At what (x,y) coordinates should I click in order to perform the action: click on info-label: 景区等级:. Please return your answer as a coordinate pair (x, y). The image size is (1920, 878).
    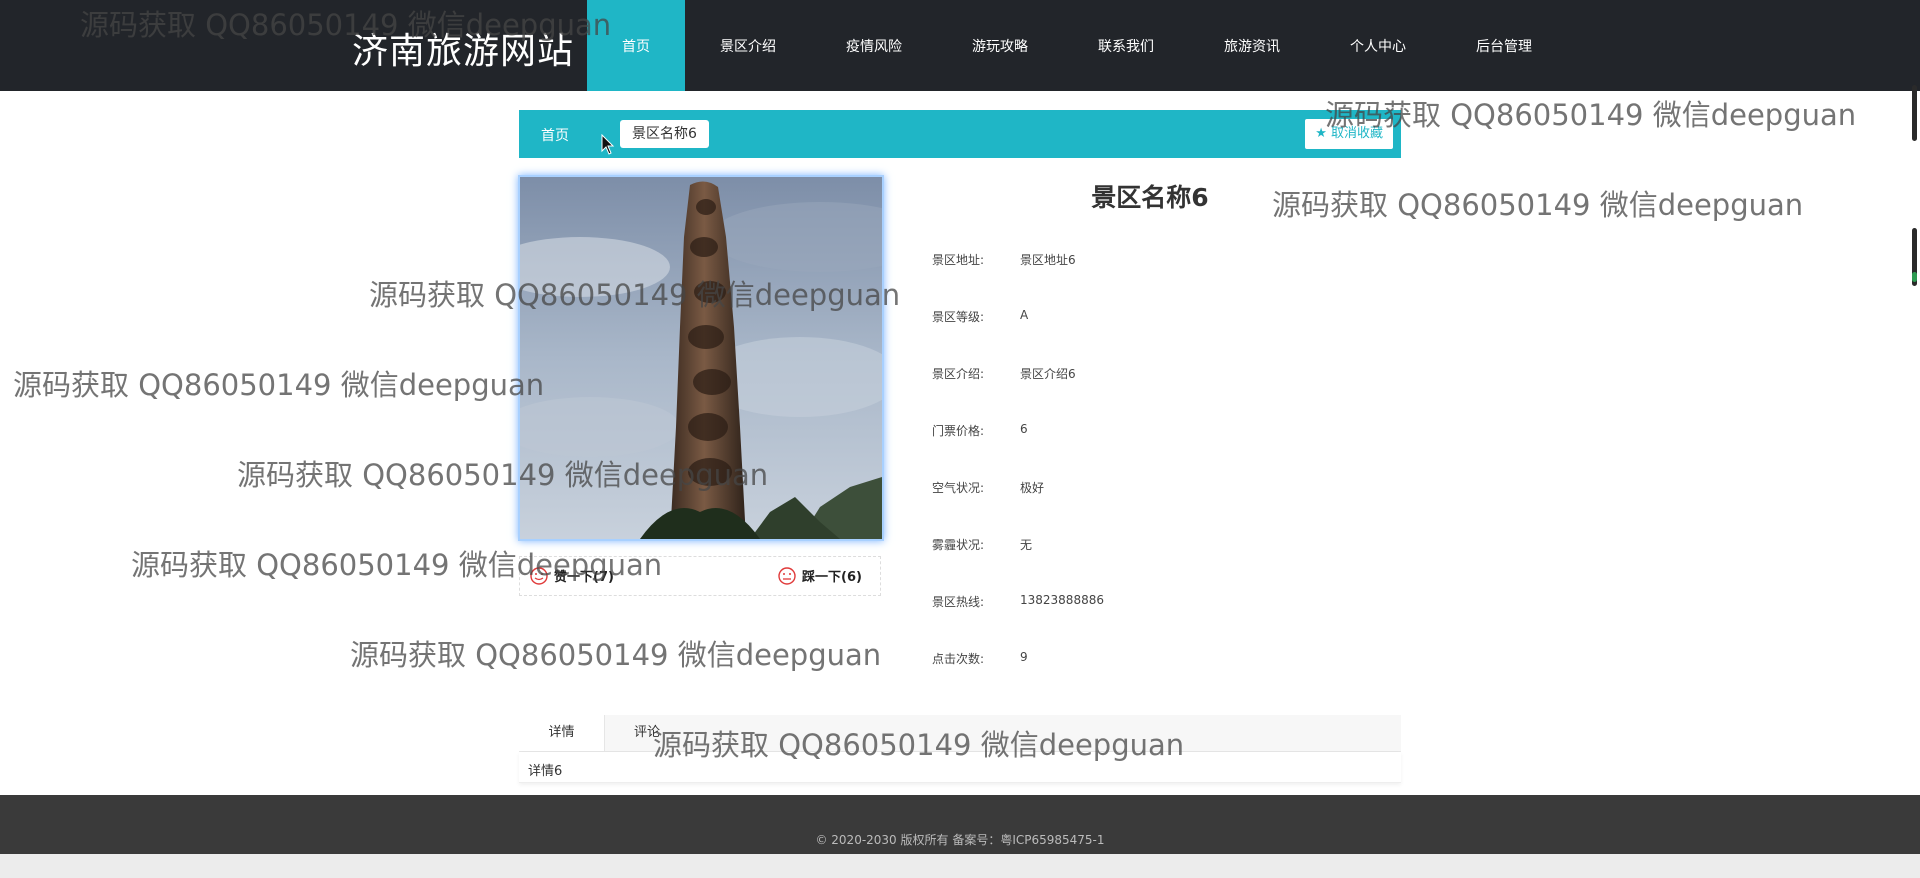
    Looking at the image, I should click on (958, 317).